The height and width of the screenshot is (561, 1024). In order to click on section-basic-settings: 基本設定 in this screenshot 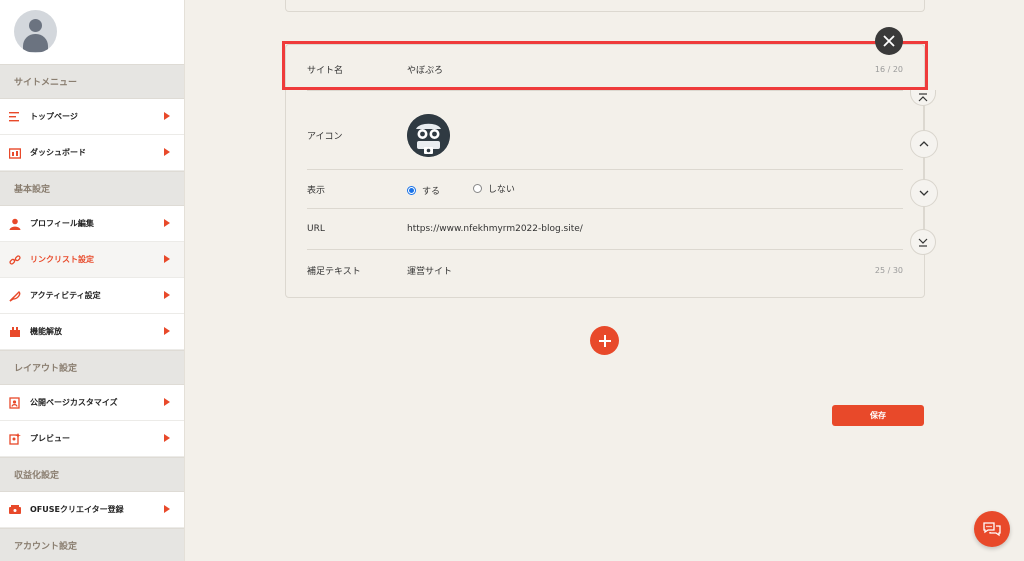, I will do `click(92, 188)`.